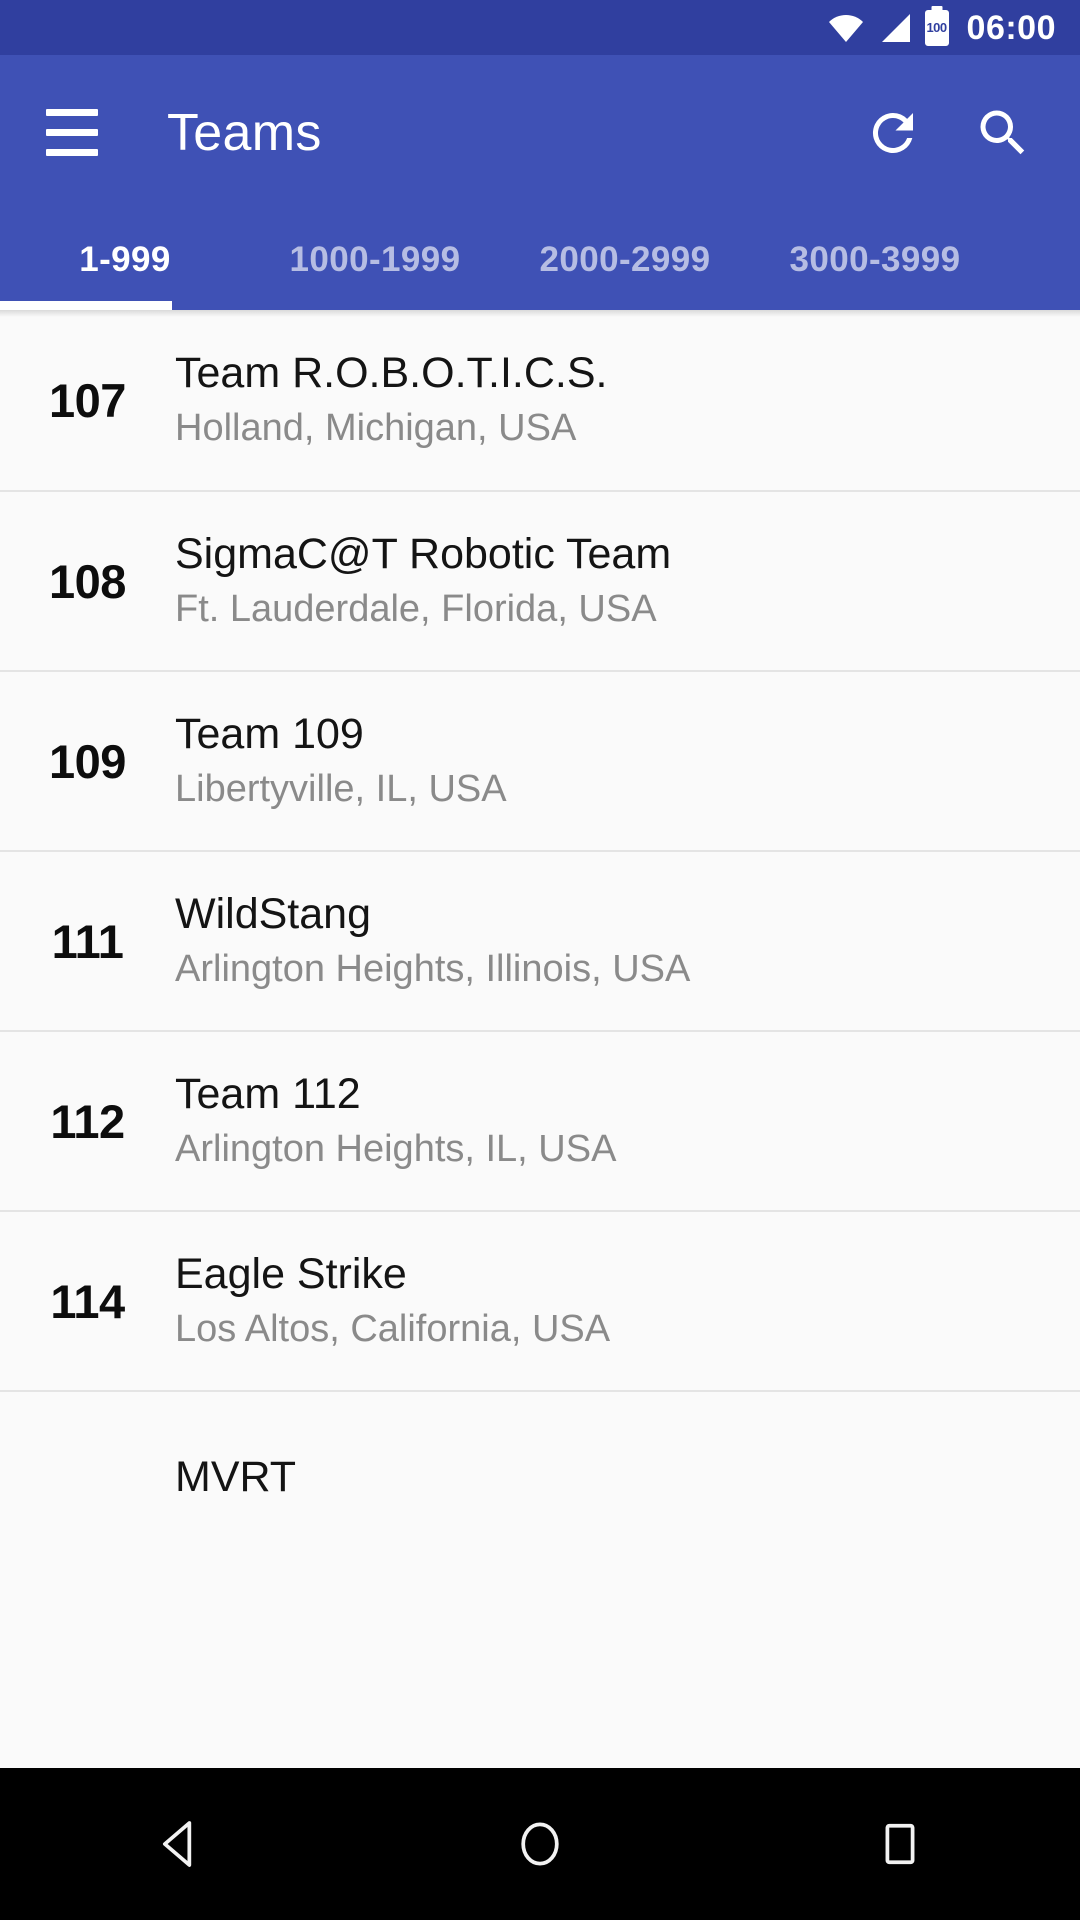  Describe the element at coordinates (971, 133) in the screenshot. I see `toolbar-actions` at that location.